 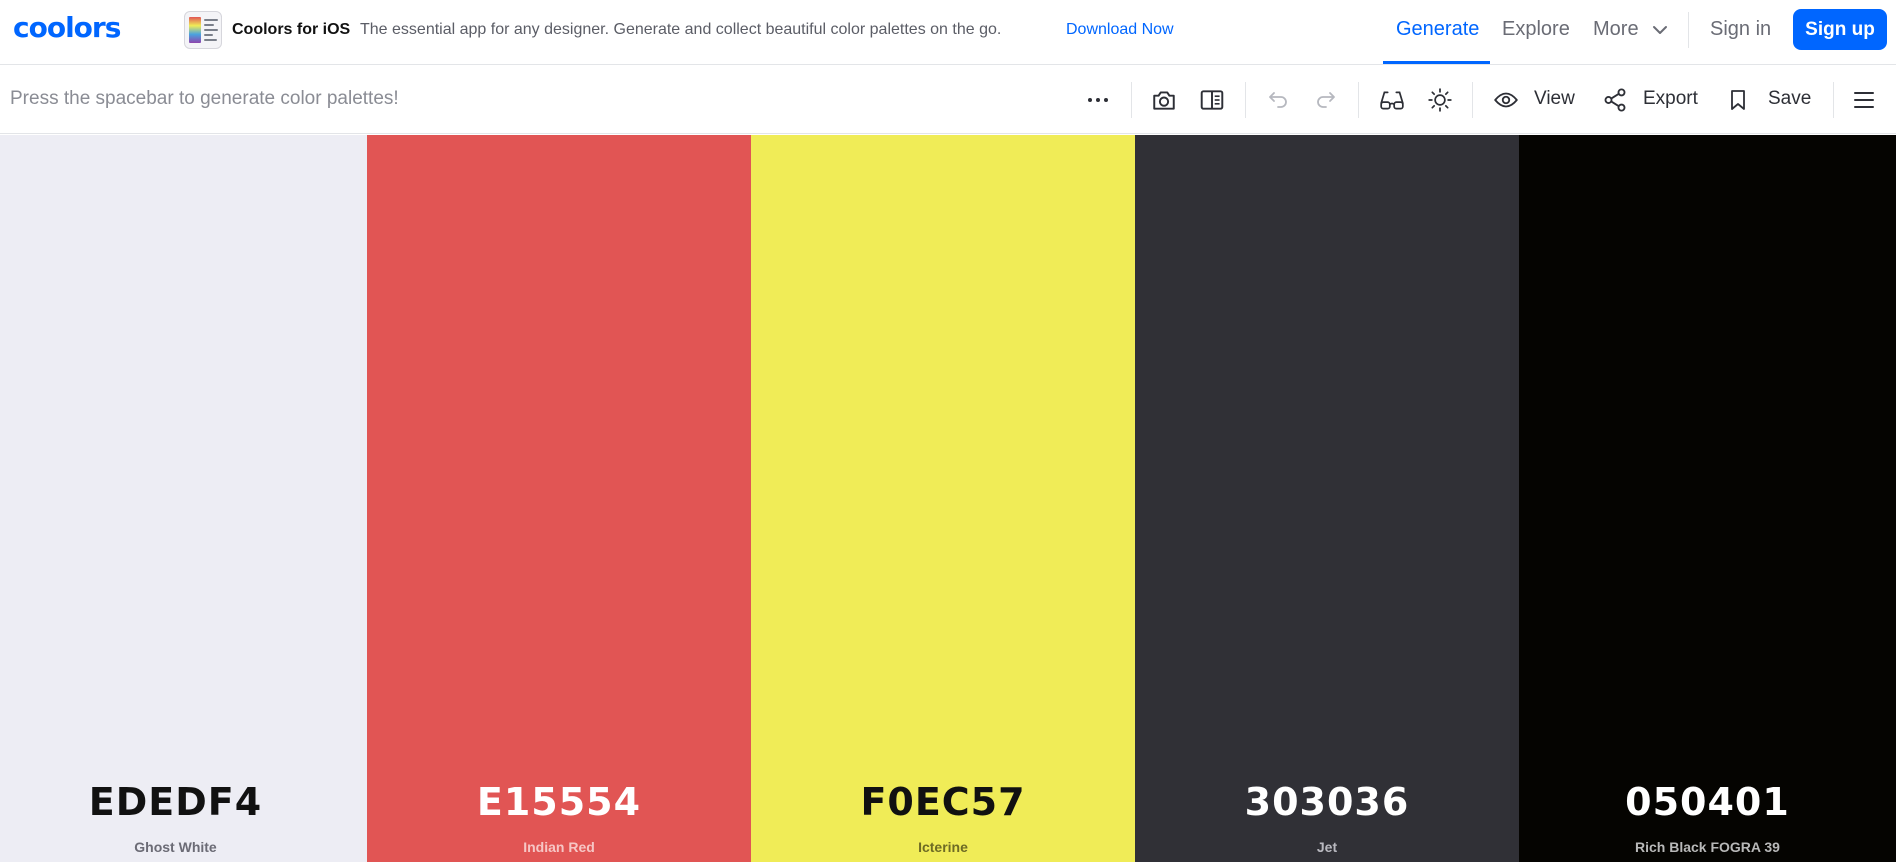 What do you see at coordinates (1738, 100) in the screenshot?
I see `bookmark-icon` at bounding box center [1738, 100].